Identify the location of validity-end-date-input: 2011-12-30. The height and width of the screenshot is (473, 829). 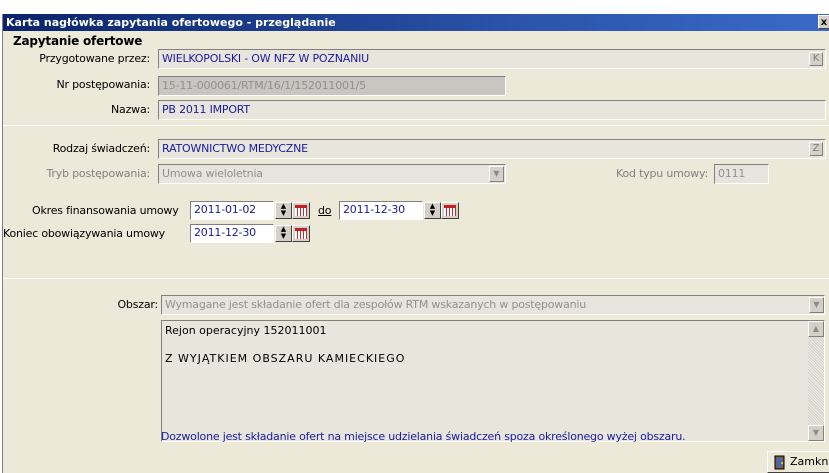
(232, 233).